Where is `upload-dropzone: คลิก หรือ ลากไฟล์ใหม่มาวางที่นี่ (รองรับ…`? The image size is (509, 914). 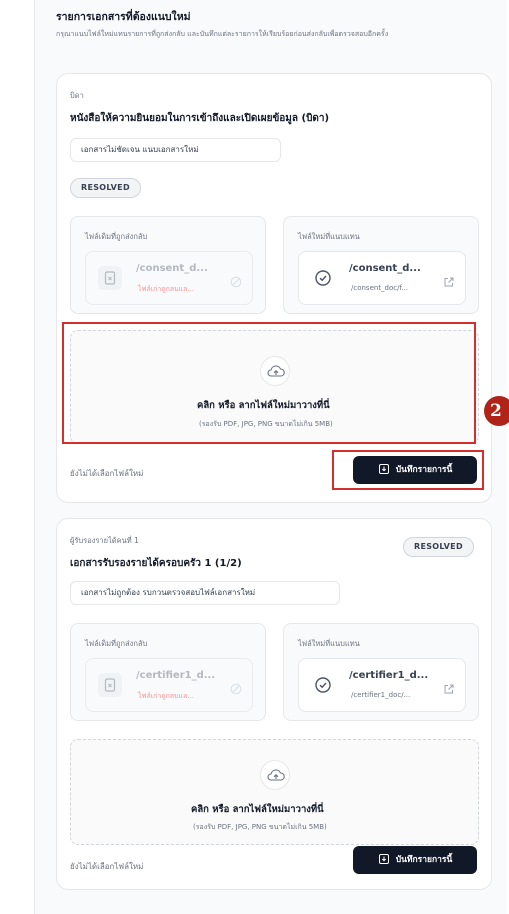
upload-dropzone: คลิก หรือ ลากไฟล์ใหม่มาวางที่นี่ (รองรับ… is located at coordinates (274, 792).